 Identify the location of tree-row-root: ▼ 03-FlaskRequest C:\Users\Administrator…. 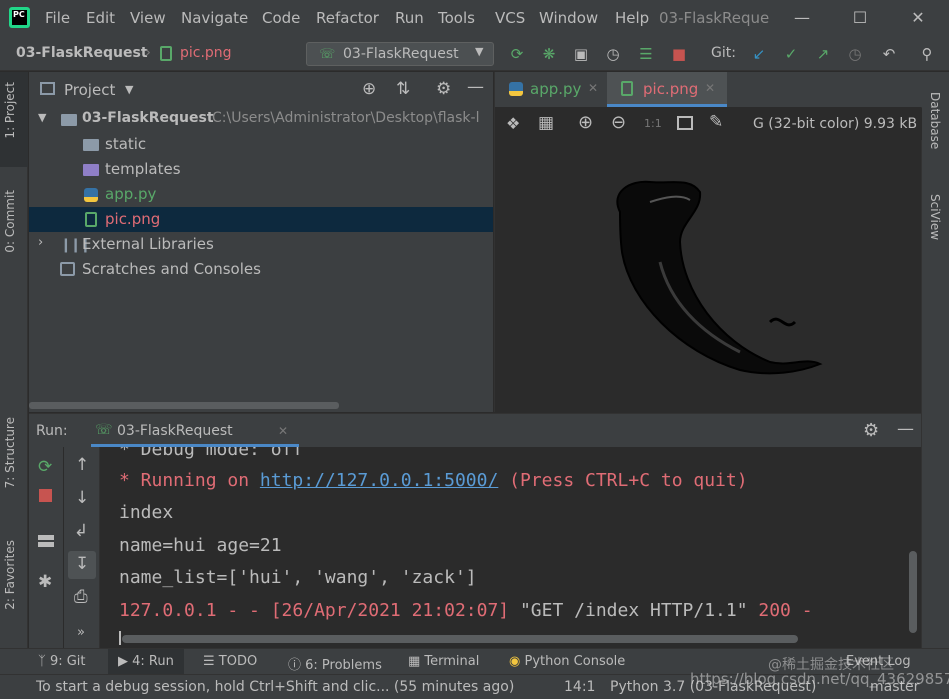
(261, 119).